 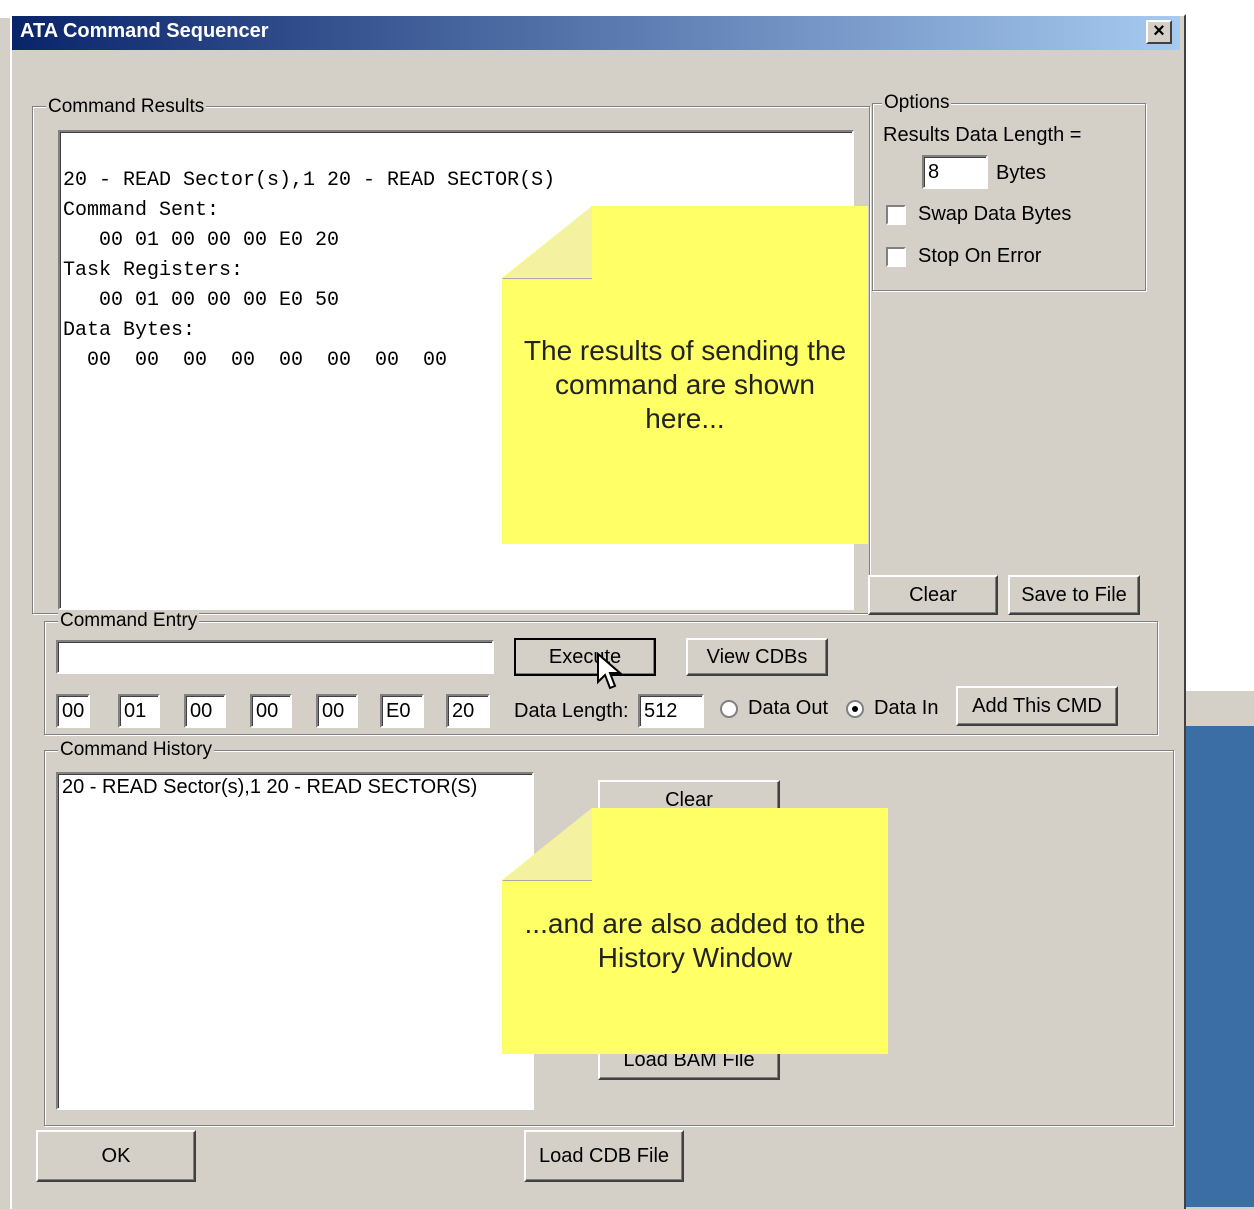 What do you see at coordinates (917, 103) in the screenshot?
I see `options-legend: Options` at bounding box center [917, 103].